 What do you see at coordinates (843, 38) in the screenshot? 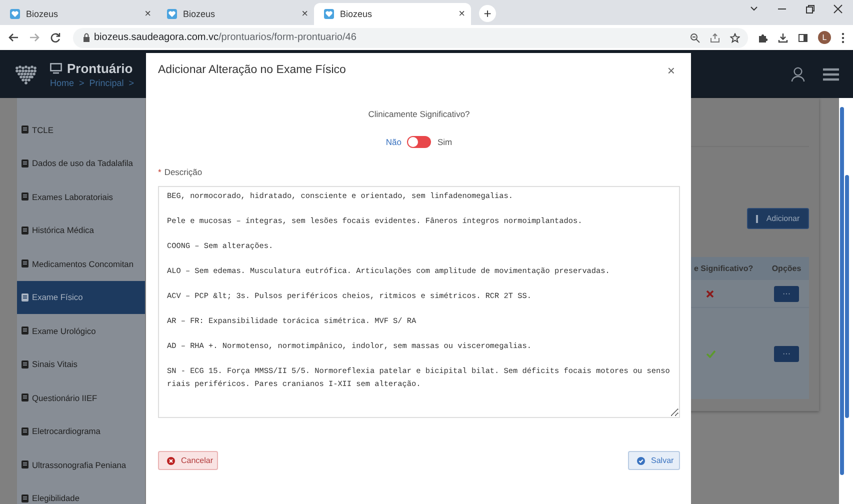
I see `more-menu-icon` at bounding box center [843, 38].